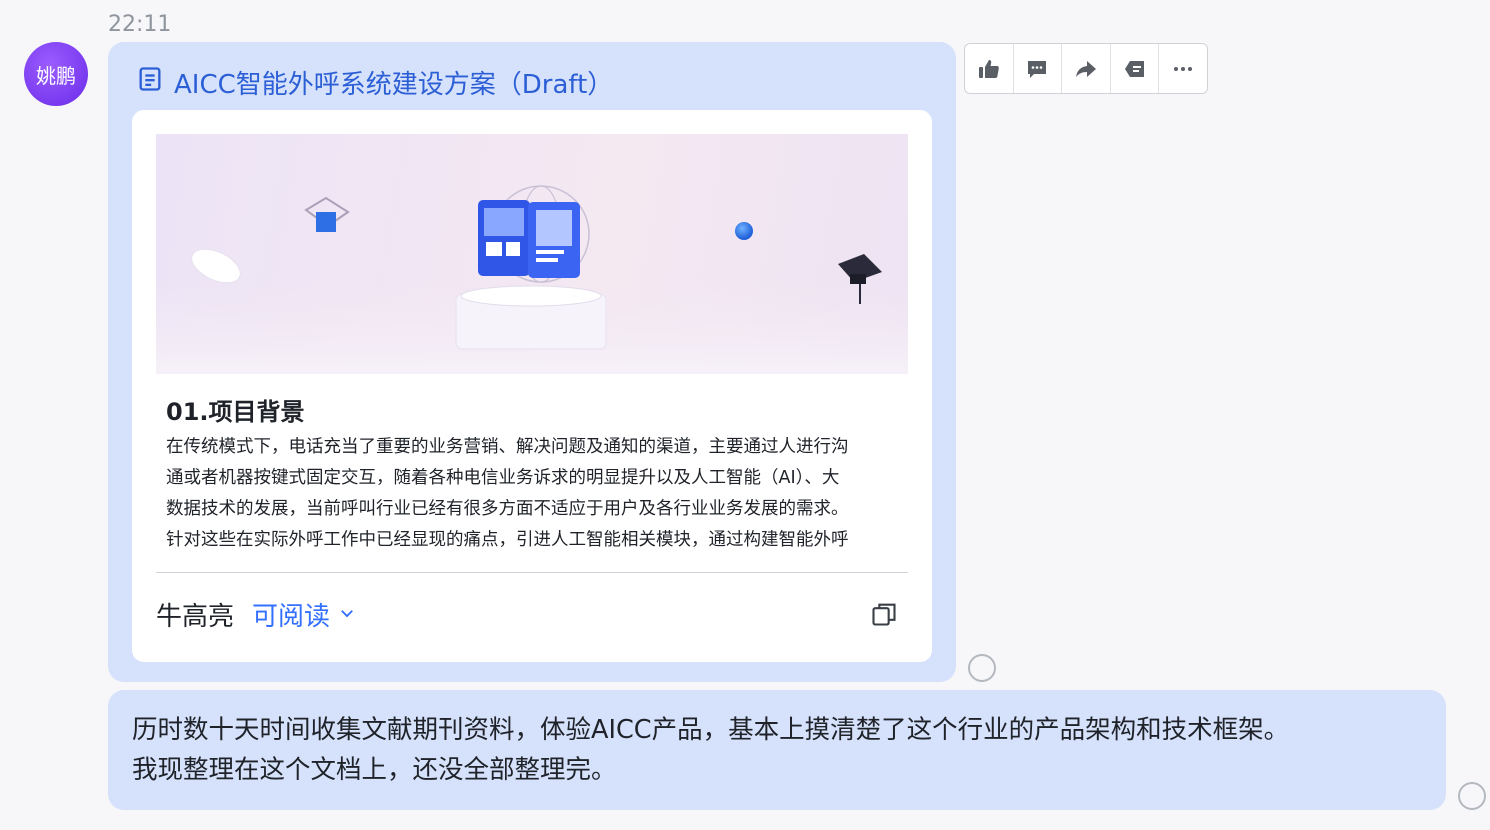 This screenshot has width=1490, height=830. I want to click on copy-link-button, so click(884, 614).